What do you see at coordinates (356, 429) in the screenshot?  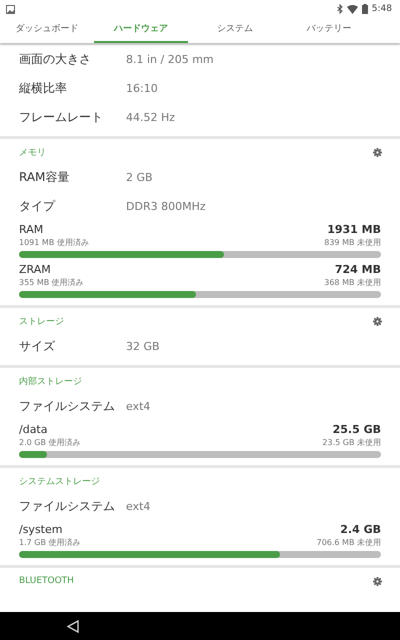 I see `usage-total: 25.5 GB` at bounding box center [356, 429].